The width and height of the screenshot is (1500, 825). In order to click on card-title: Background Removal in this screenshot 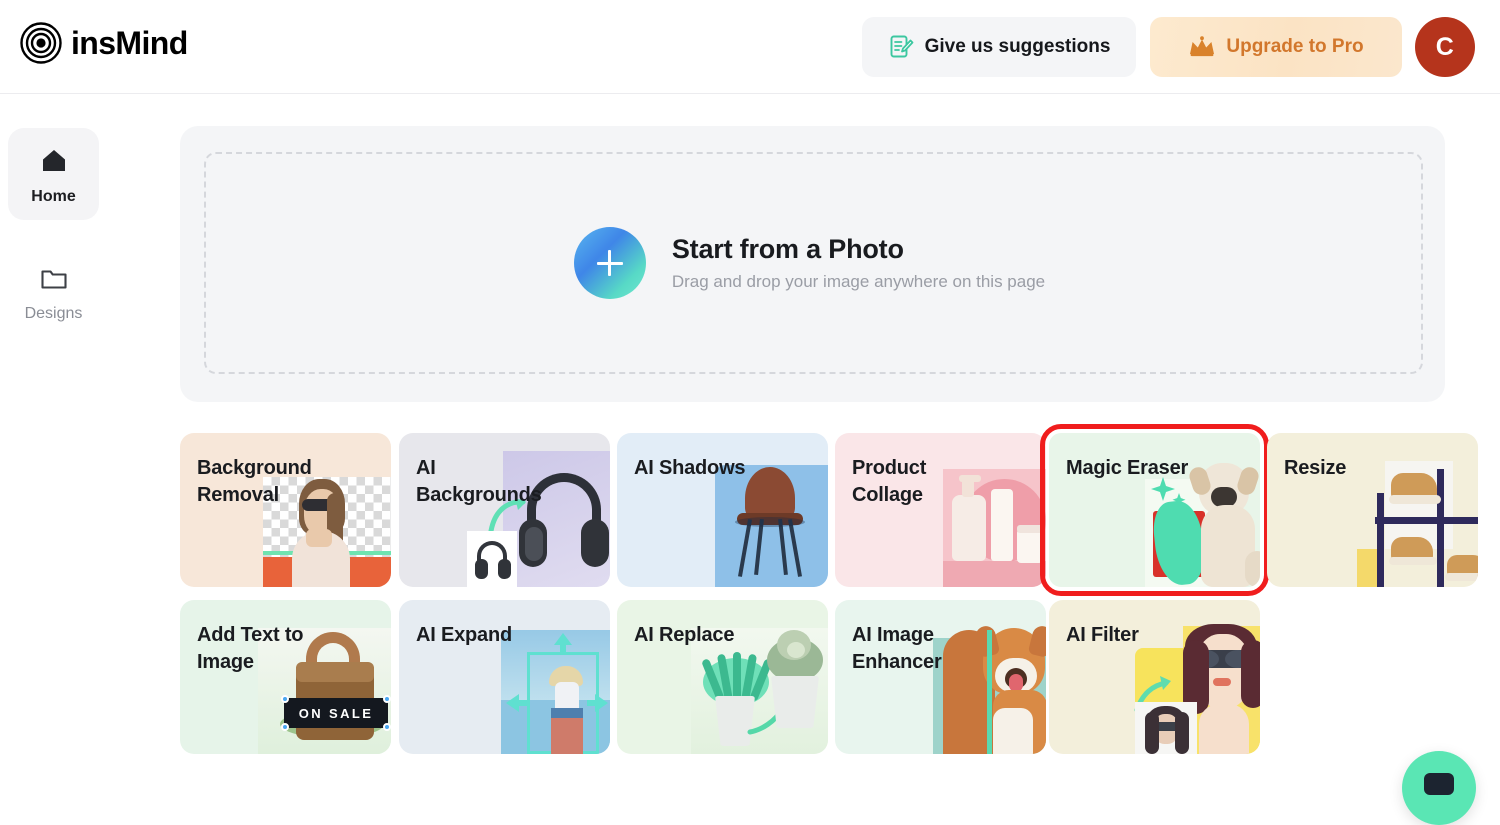, I will do `click(254, 481)`.